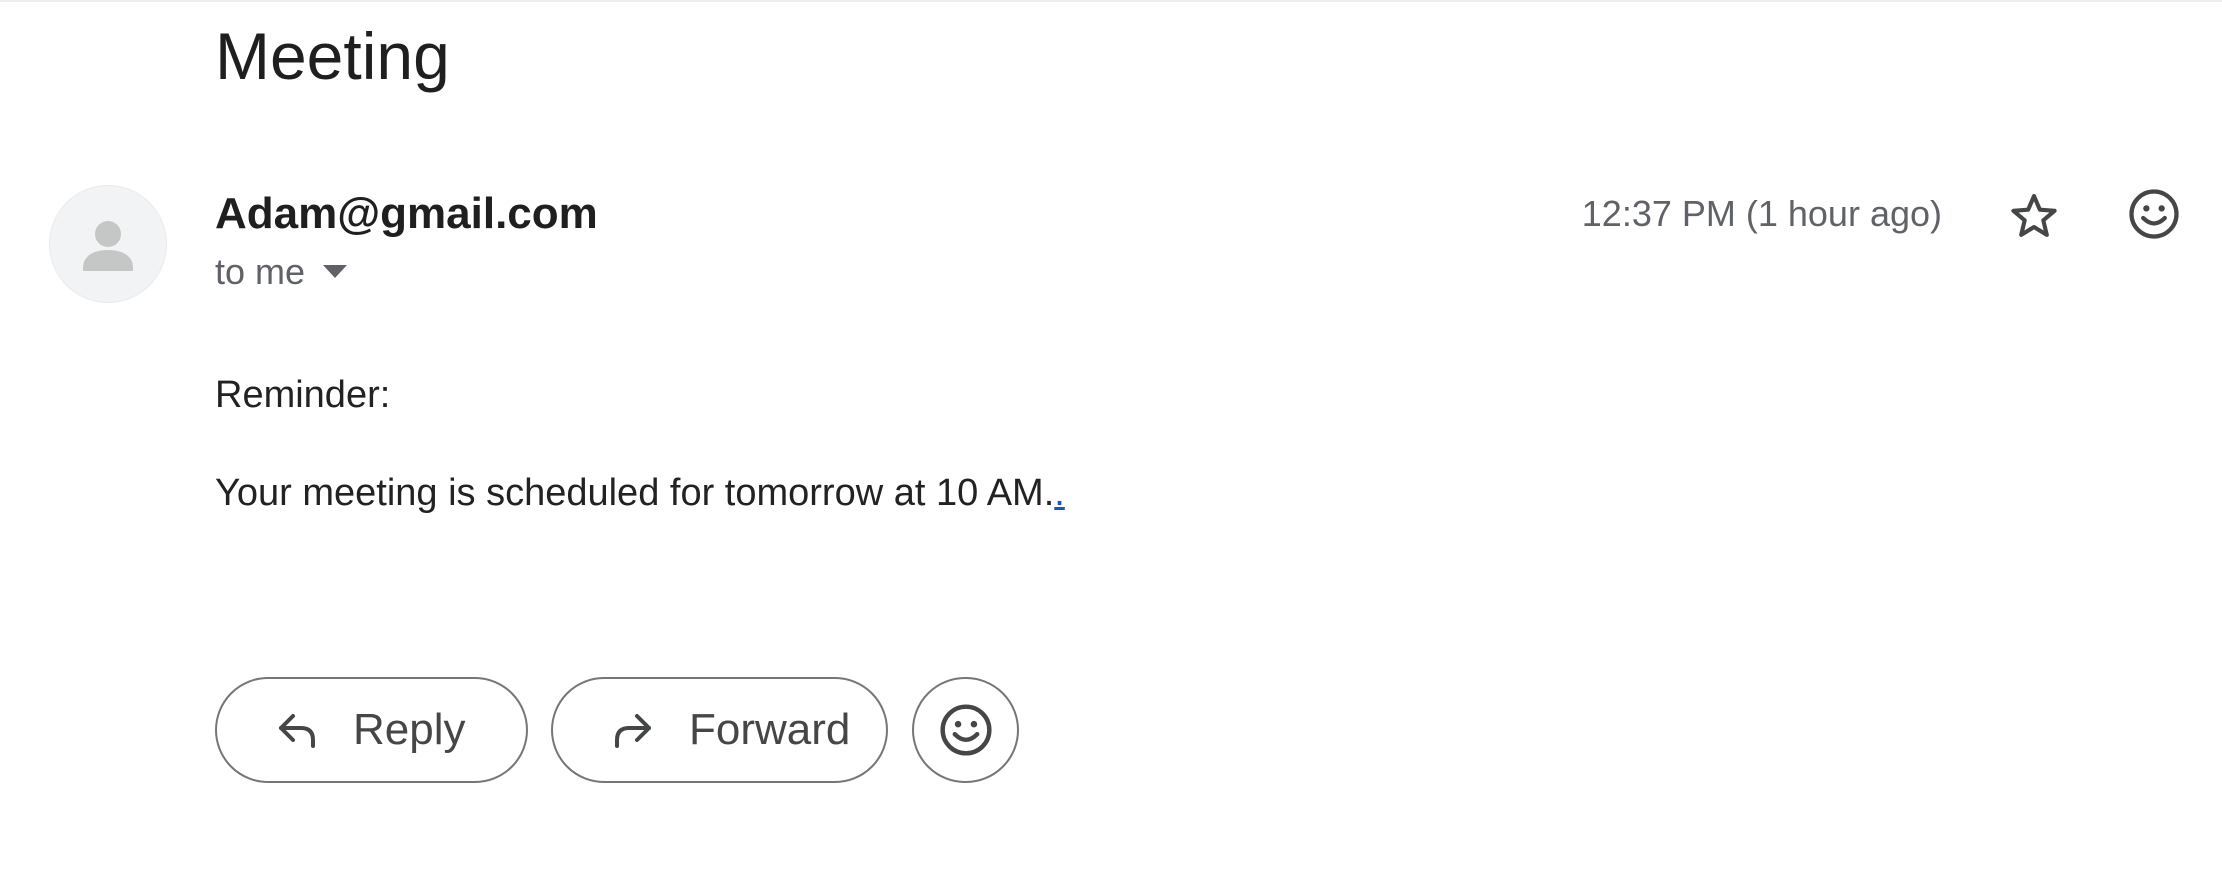 The height and width of the screenshot is (888, 2222). What do you see at coordinates (332, 56) in the screenshot?
I see `email-subject: Meeting` at bounding box center [332, 56].